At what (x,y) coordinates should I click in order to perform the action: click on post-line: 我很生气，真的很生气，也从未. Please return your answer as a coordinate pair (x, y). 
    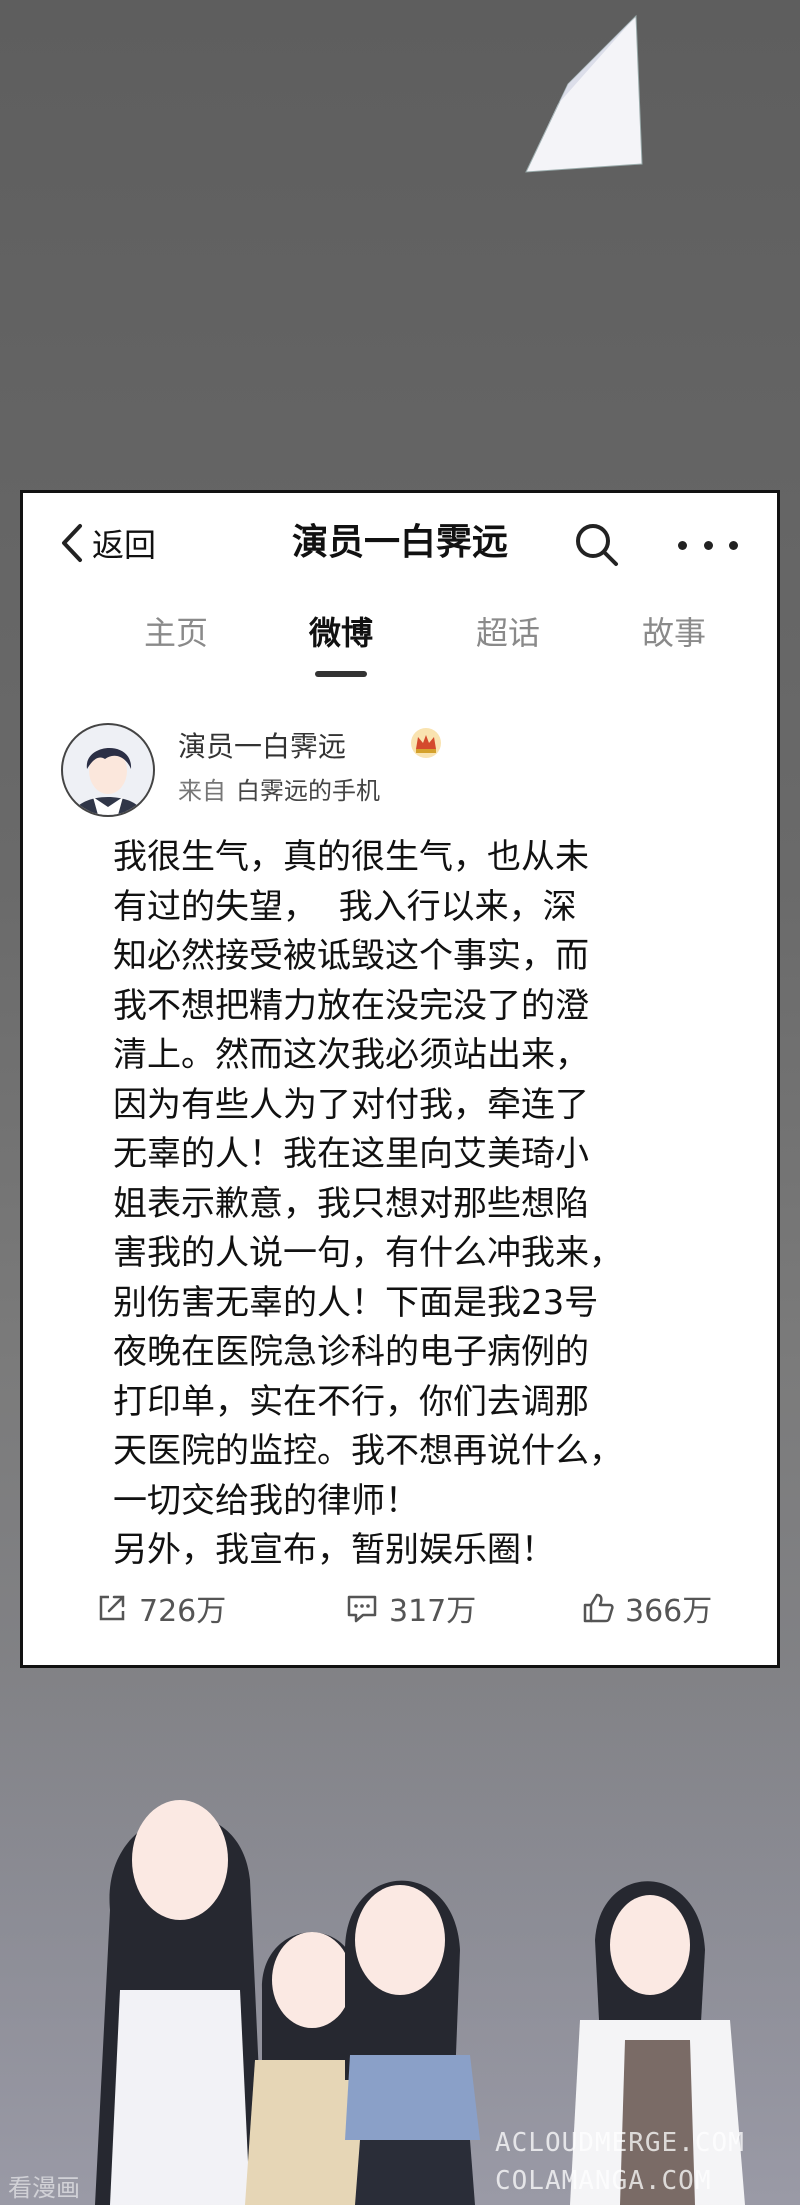
    Looking at the image, I should click on (351, 857).